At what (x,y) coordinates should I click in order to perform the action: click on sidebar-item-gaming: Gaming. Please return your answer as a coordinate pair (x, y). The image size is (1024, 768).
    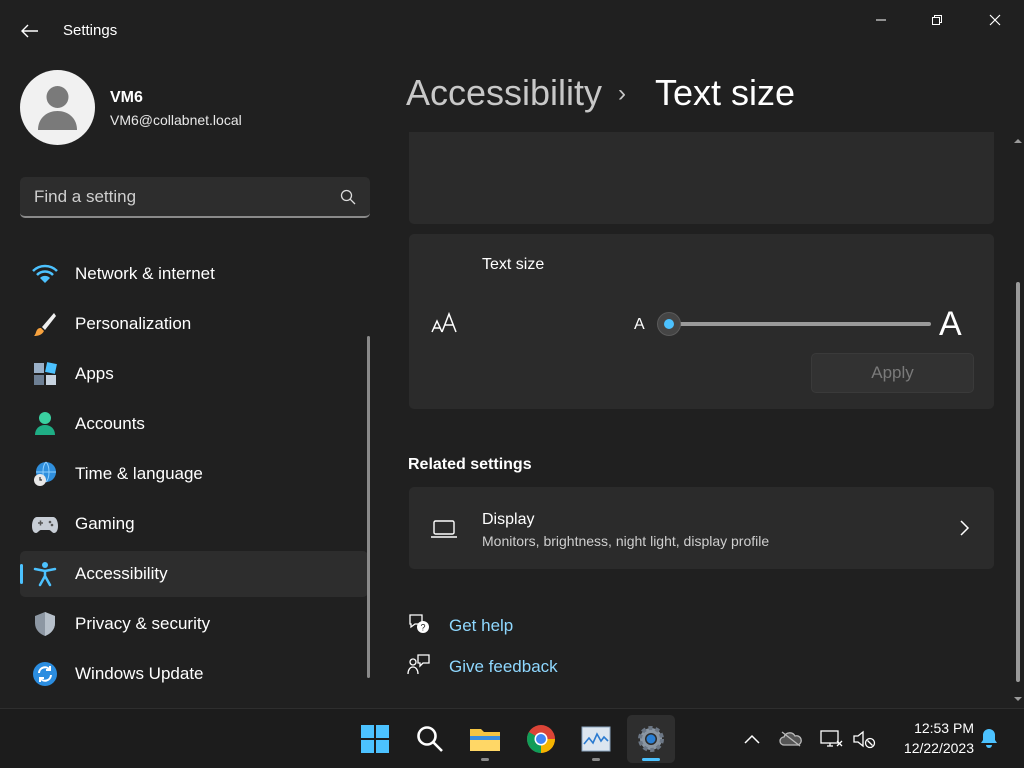
    Looking at the image, I should click on (194, 524).